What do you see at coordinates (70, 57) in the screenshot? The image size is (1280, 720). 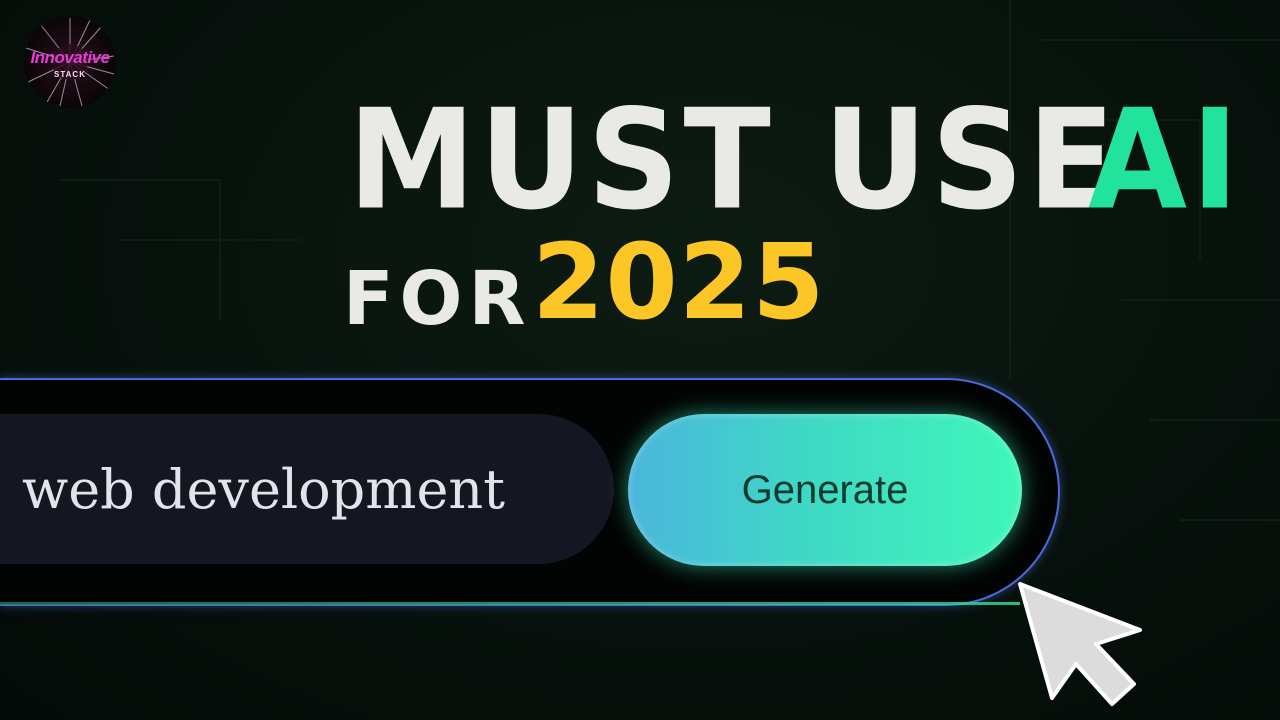 I see `logo-name: Innovative` at bounding box center [70, 57].